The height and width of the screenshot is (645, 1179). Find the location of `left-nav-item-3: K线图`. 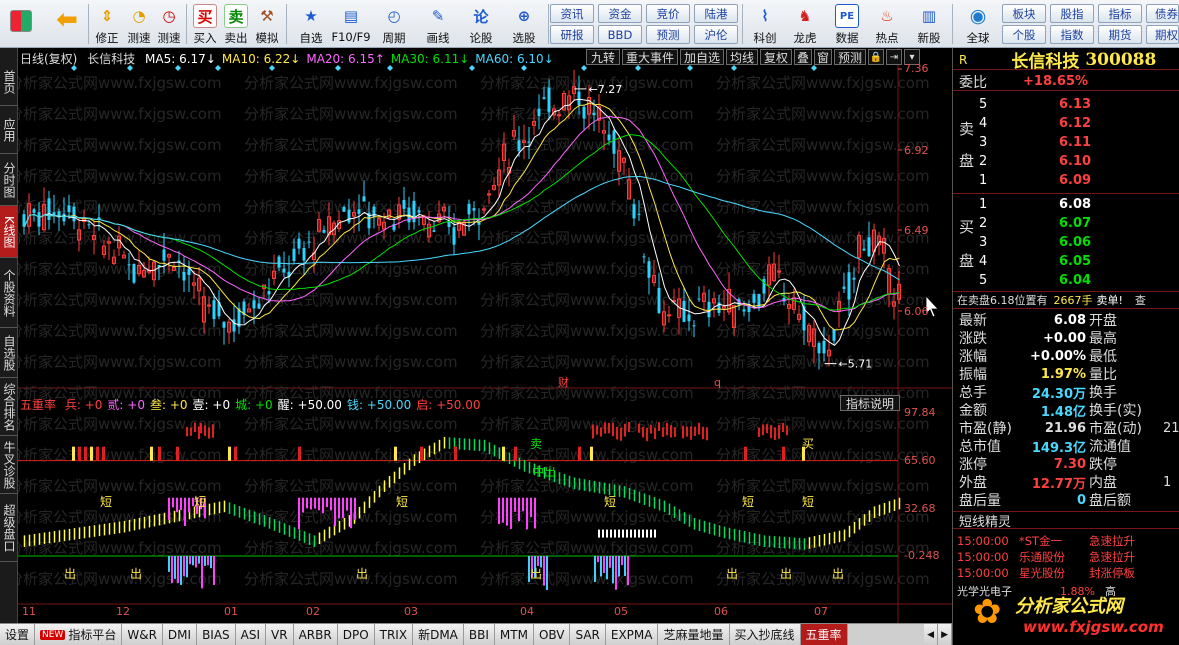

left-nav-item-3: K线图 is located at coordinates (9, 232).